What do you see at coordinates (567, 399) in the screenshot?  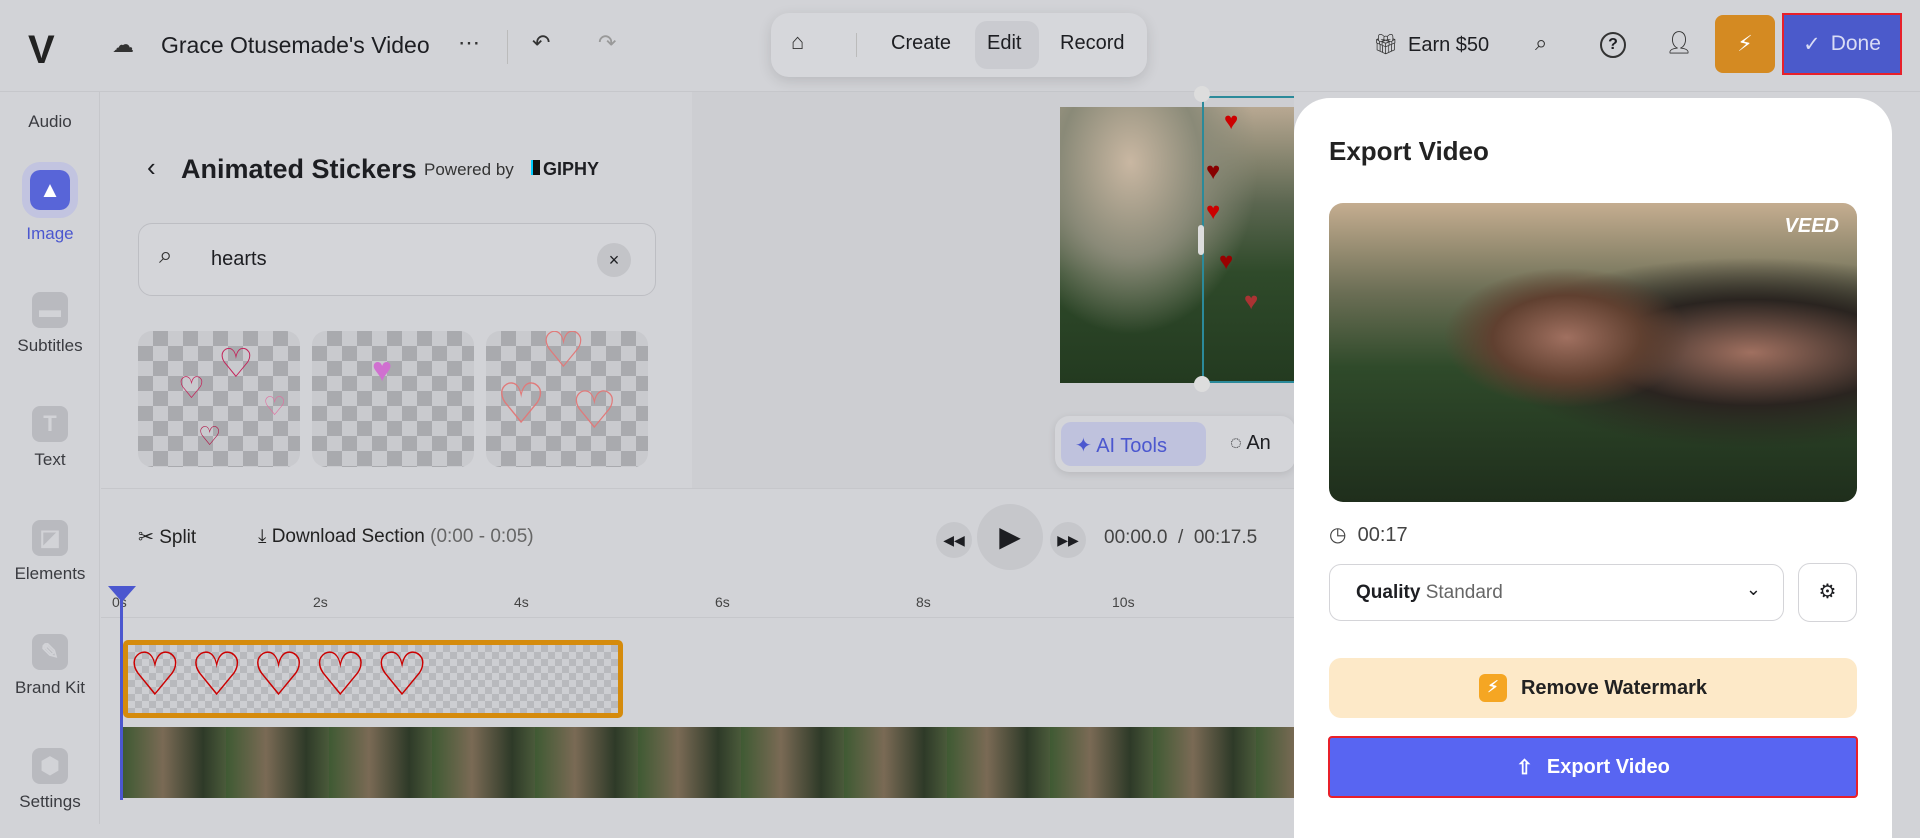 I see `sticker-tile: ♡ ♡ ♡` at bounding box center [567, 399].